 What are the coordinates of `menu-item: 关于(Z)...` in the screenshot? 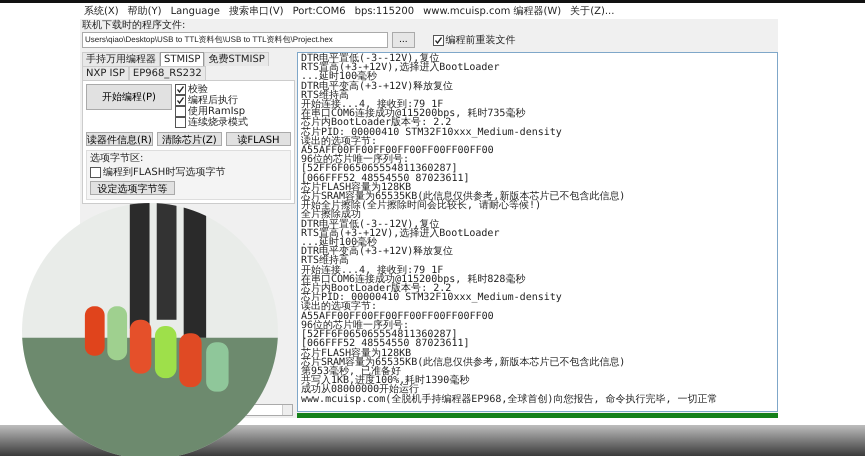 It's located at (592, 12).